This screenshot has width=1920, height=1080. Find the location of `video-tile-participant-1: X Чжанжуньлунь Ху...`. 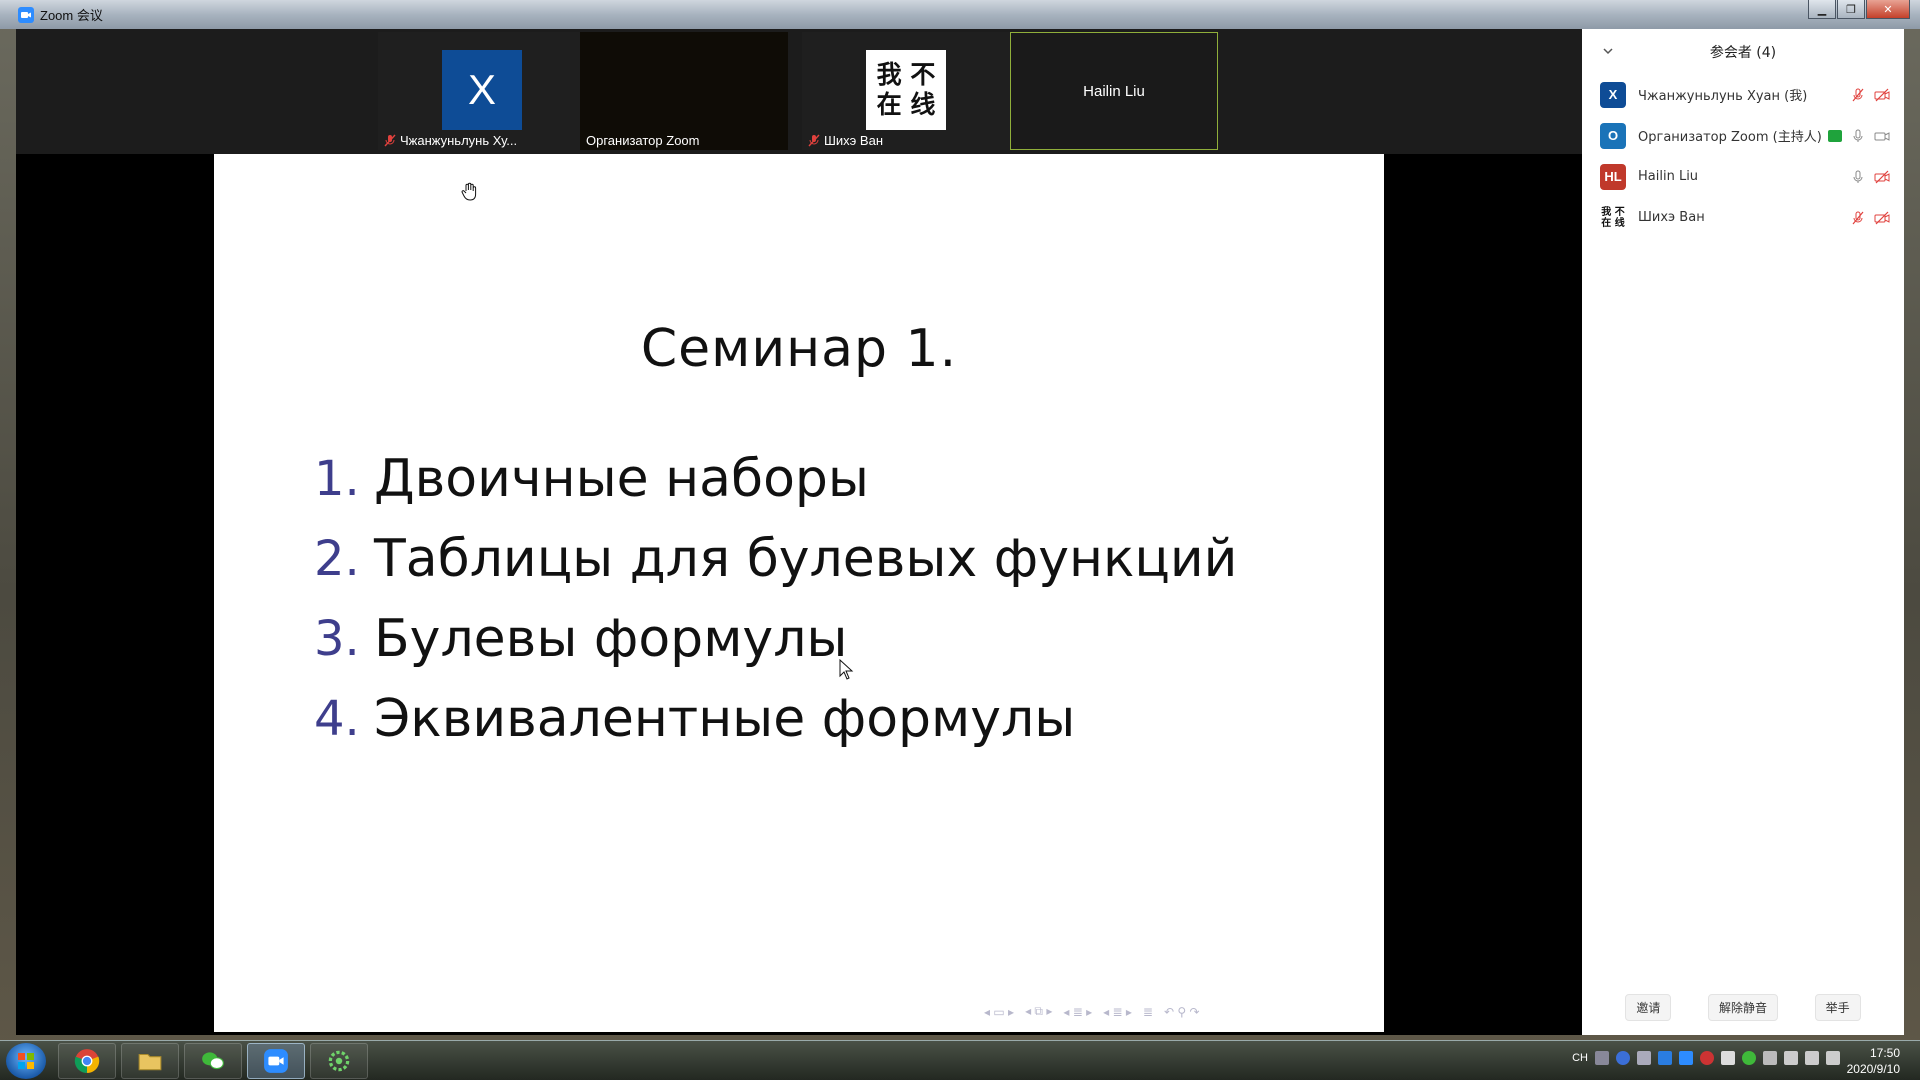

video-tile-participant-1: X Чжанжуньлунь Ху... is located at coordinates (482, 91).